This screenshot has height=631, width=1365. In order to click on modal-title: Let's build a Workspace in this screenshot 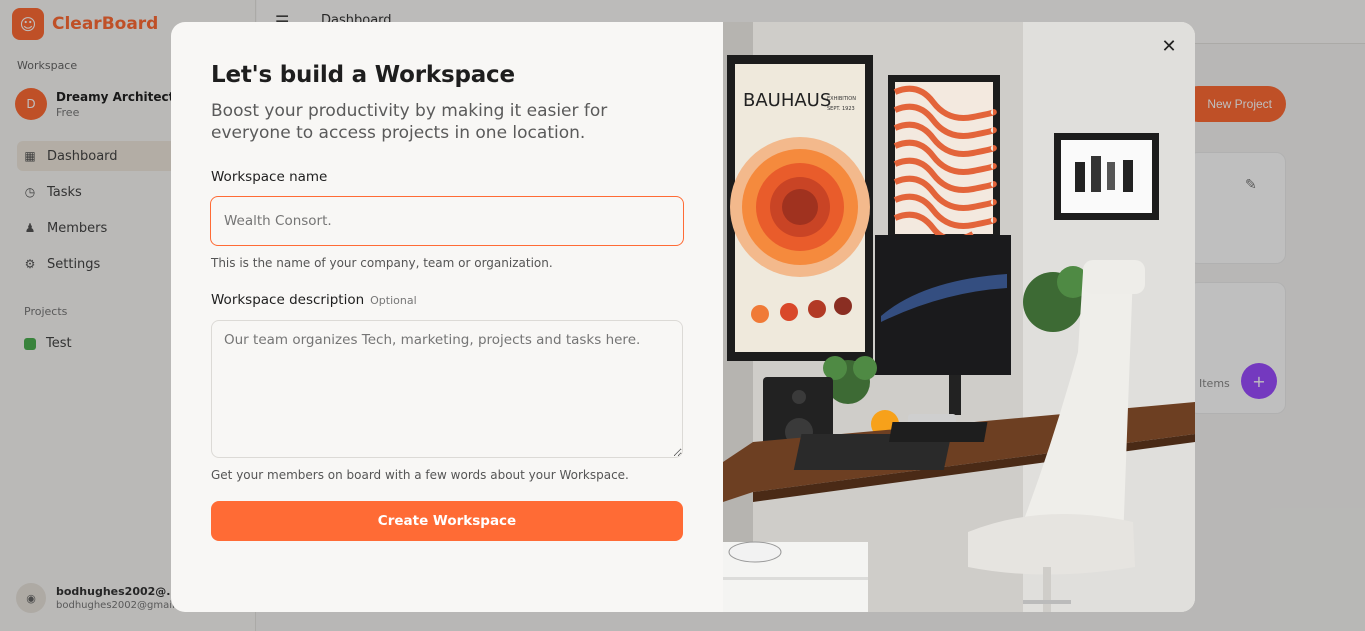, I will do `click(363, 75)`.